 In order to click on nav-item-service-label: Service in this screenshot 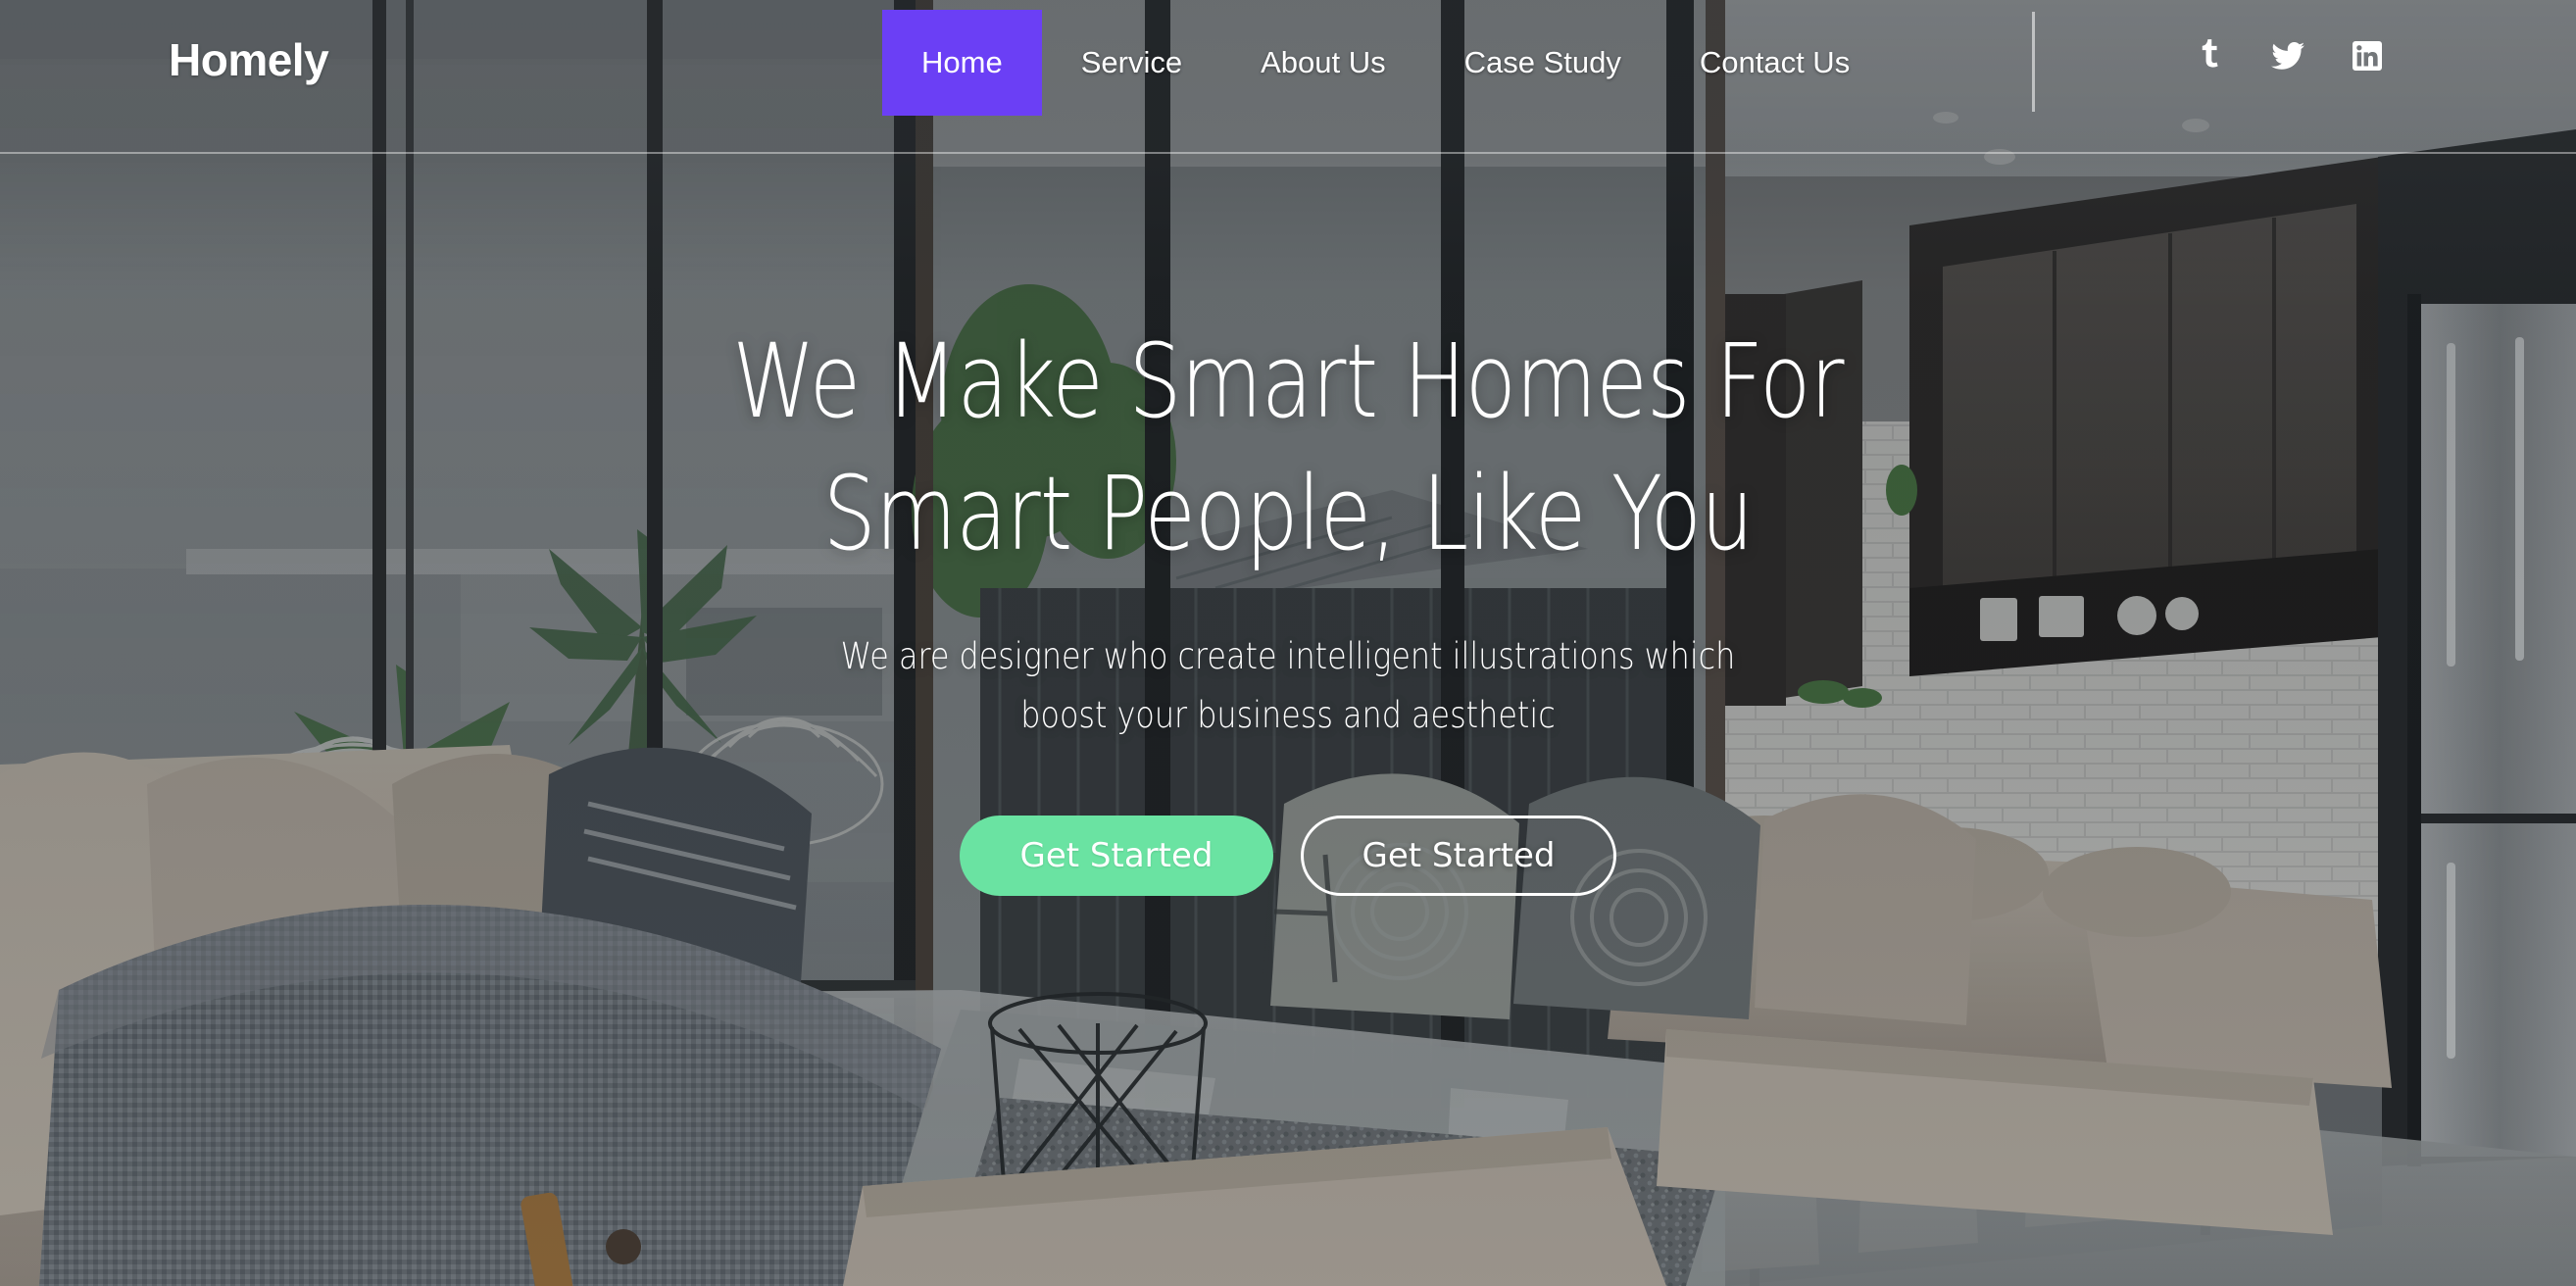, I will do `click(1131, 62)`.